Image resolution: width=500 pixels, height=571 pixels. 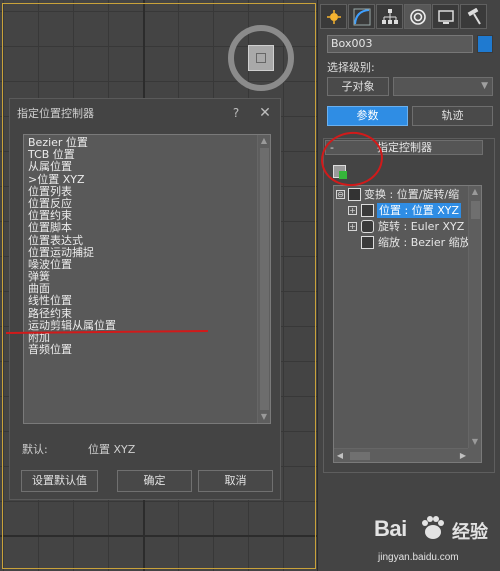 I want to click on object-name-field: Box003, so click(x=400, y=44).